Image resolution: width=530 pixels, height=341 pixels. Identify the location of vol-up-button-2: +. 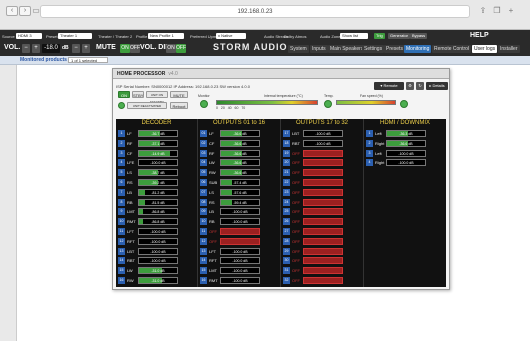
(86, 48).